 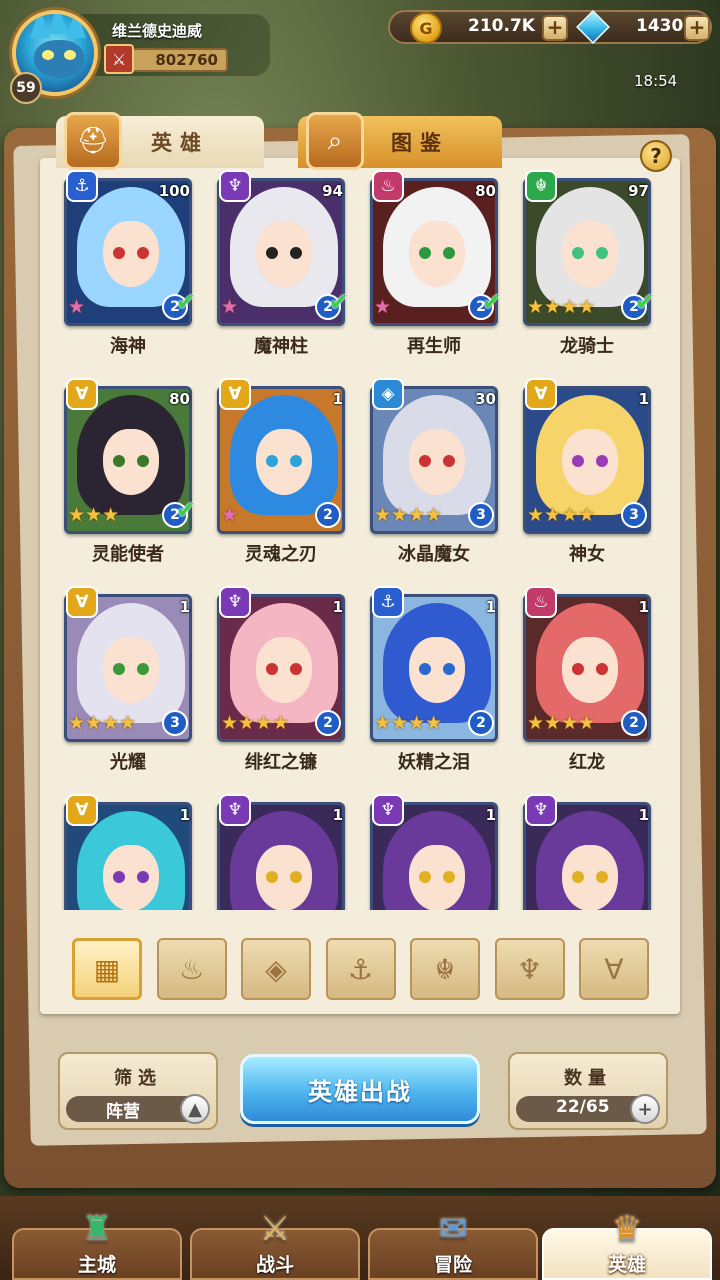 What do you see at coordinates (588, 473) in the screenshot?
I see `hero-card: ∀ 1 ★ ★ ★ ★ 3 神女` at bounding box center [588, 473].